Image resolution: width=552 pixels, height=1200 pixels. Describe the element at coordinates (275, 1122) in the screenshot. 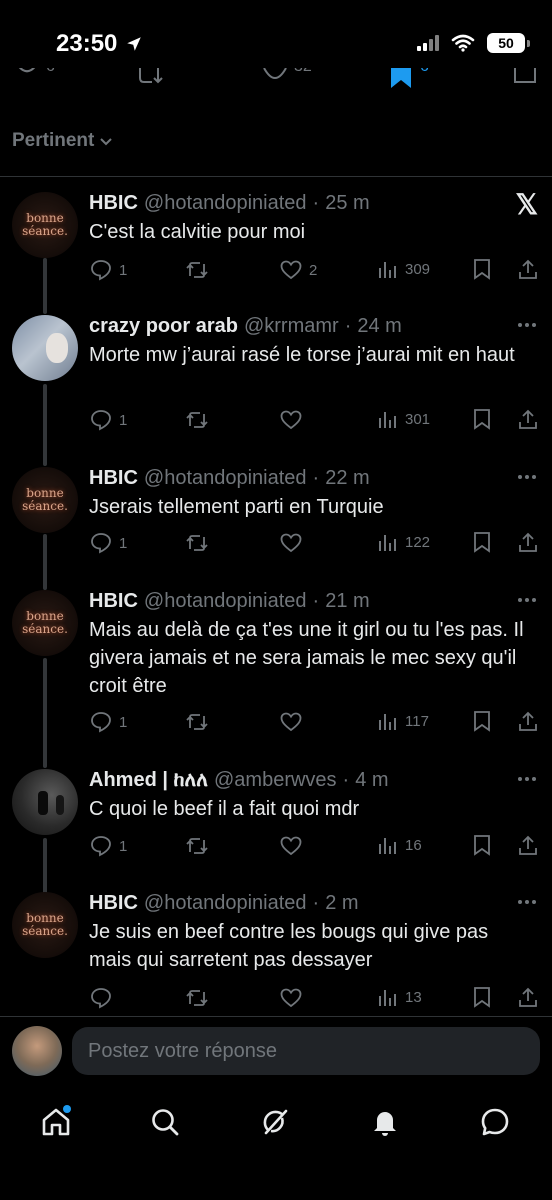

I see `nav-grok` at that location.